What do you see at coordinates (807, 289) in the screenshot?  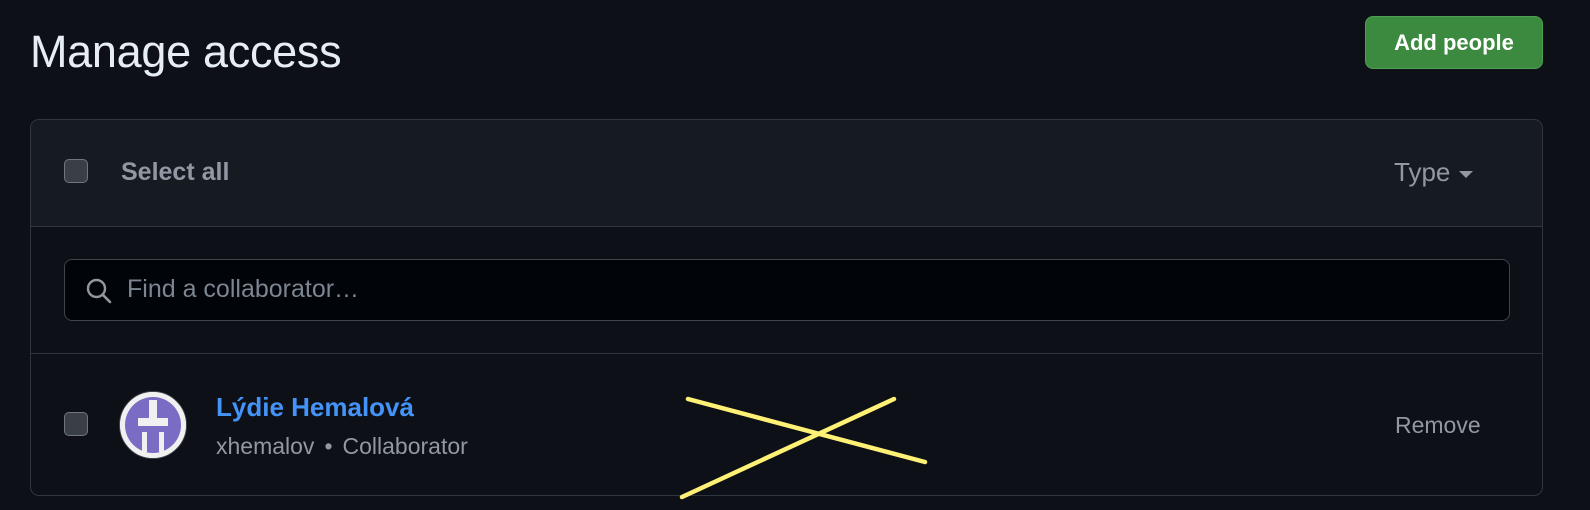 I see `search-input` at bounding box center [807, 289].